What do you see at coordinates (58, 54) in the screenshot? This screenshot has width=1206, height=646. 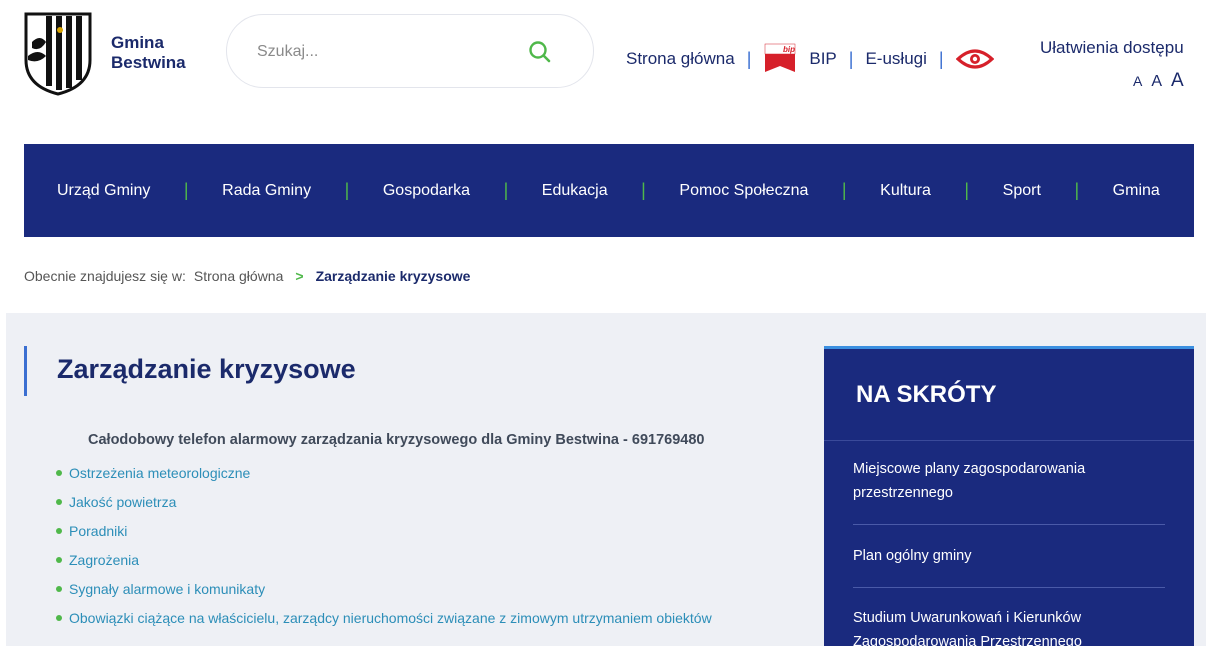 I see `coat-of-arms-icon` at bounding box center [58, 54].